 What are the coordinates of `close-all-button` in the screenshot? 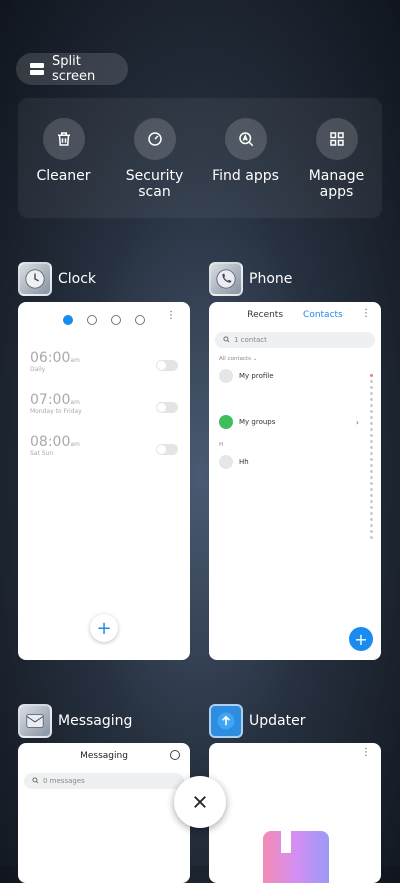 It's located at (200, 802).